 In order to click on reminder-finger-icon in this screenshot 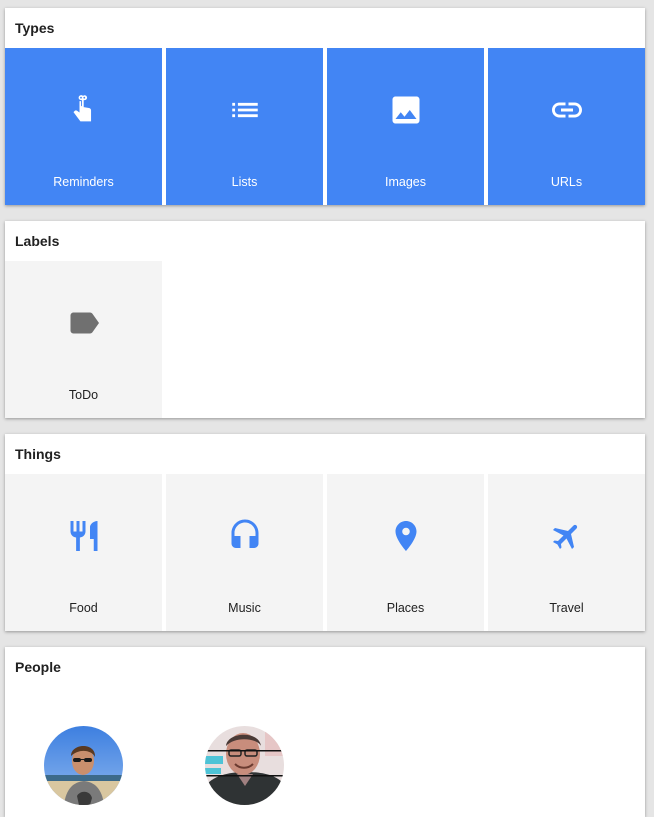, I will do `click(84, 110)`.